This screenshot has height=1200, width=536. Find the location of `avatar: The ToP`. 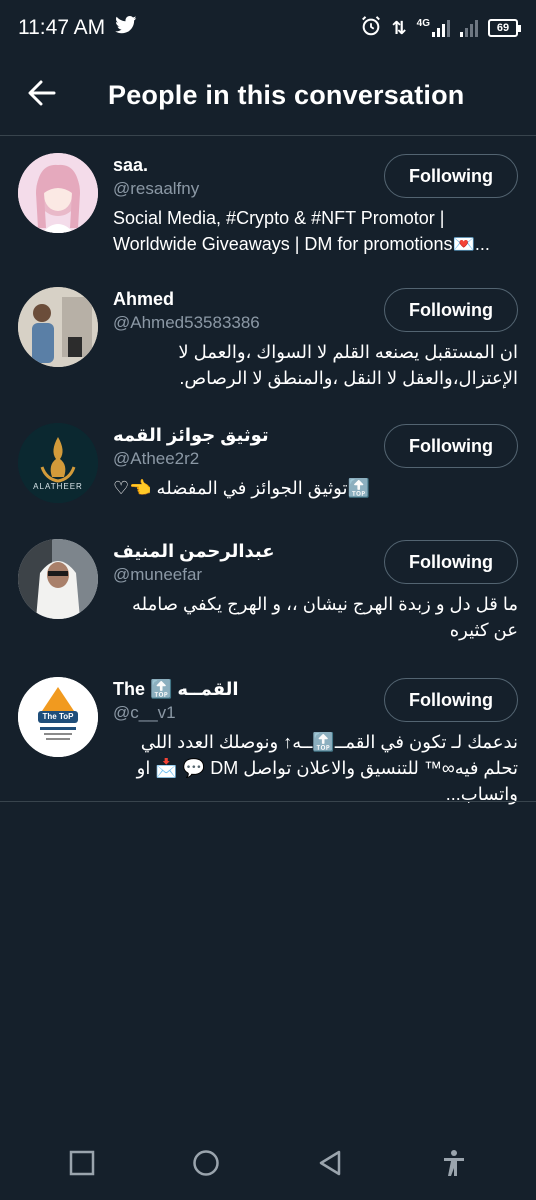

avatar: The ToP is located at coordinates (58, 717).